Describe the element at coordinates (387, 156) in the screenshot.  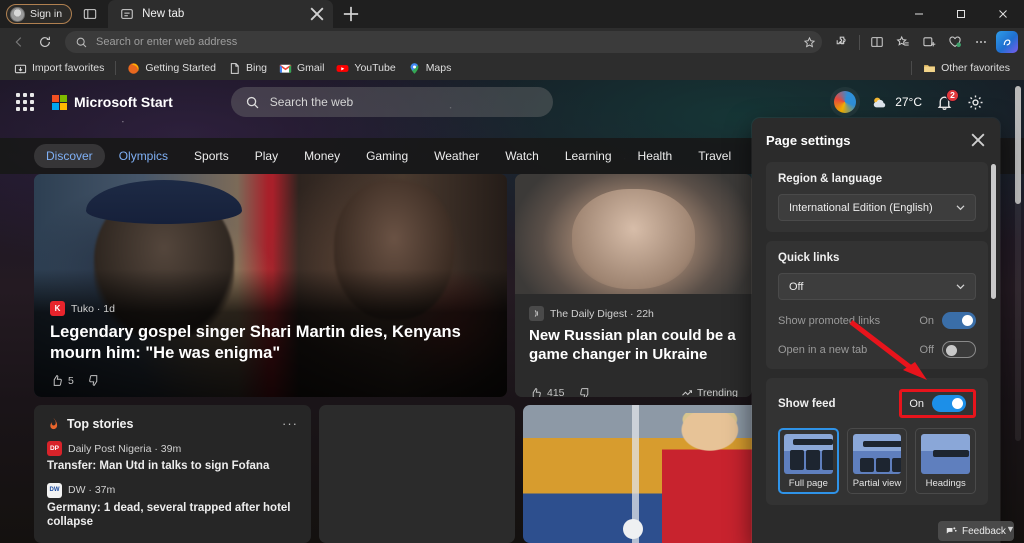
I see `nav-item-gaming: Gaming` at that location.